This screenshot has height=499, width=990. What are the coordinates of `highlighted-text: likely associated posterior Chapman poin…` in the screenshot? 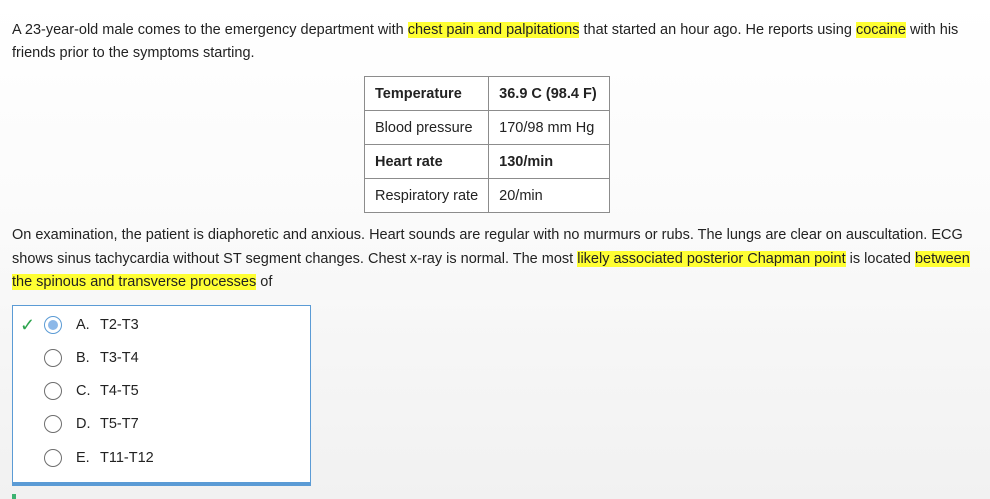 It's located at (711, 258).